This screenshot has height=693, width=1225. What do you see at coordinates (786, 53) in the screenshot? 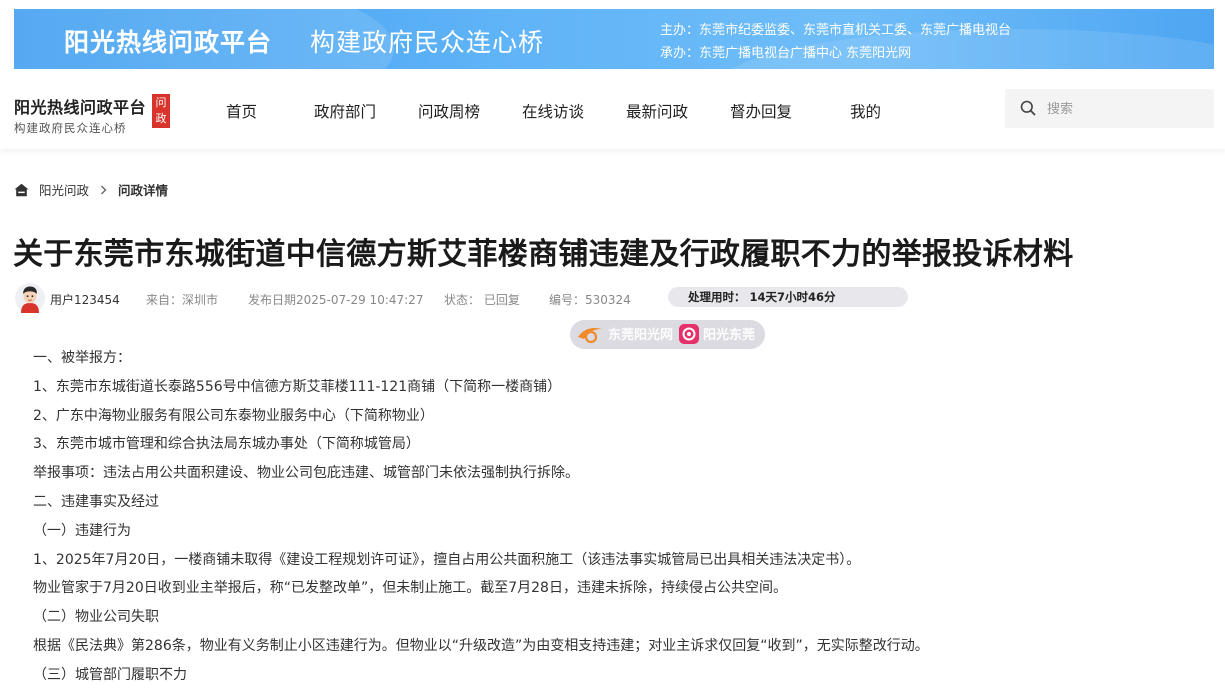
I see `banner-organizer-text: 承办：东莞广播电视台广播中心 东莞阳光网` at bounding box center [786, 53].